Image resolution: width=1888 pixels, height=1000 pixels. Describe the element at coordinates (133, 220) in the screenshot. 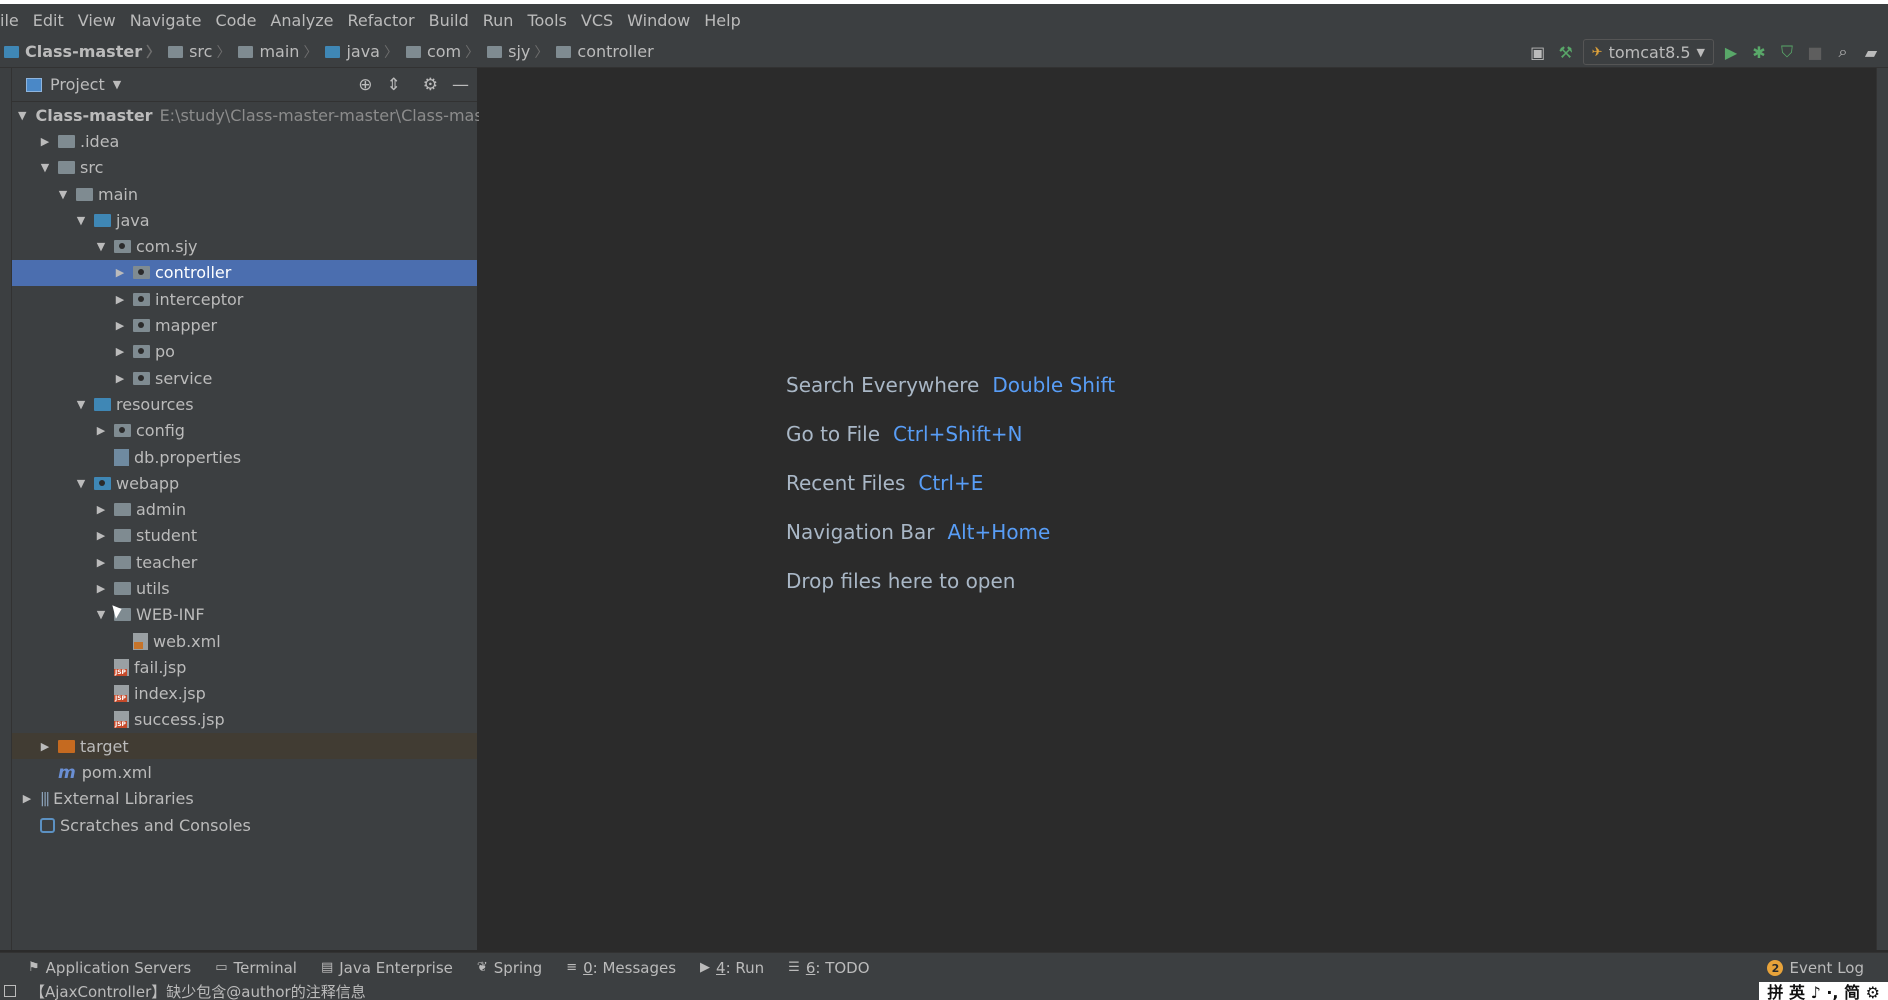

I see `tree-item-label: java` at that location.